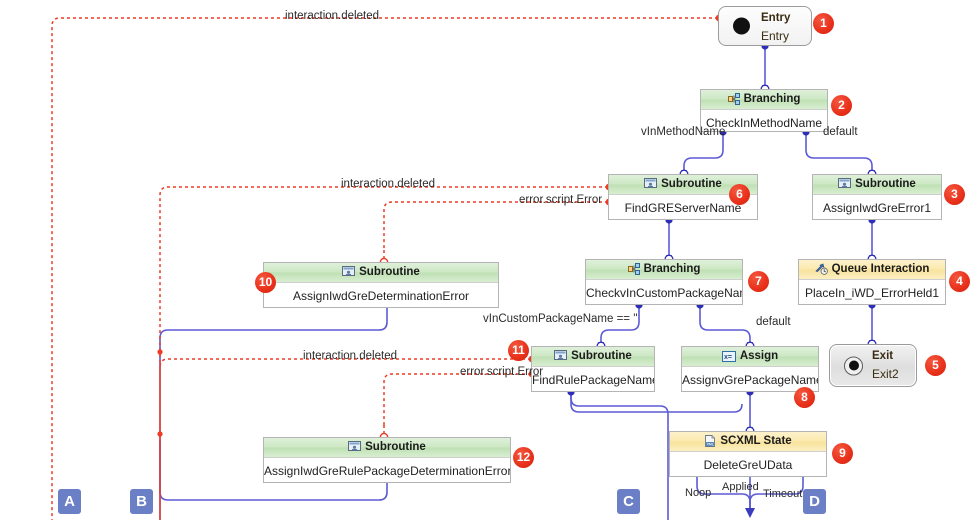  Describe the element at coordinates (821, 271) in the screenshot. I see `queue-interaction-icon` at that location.